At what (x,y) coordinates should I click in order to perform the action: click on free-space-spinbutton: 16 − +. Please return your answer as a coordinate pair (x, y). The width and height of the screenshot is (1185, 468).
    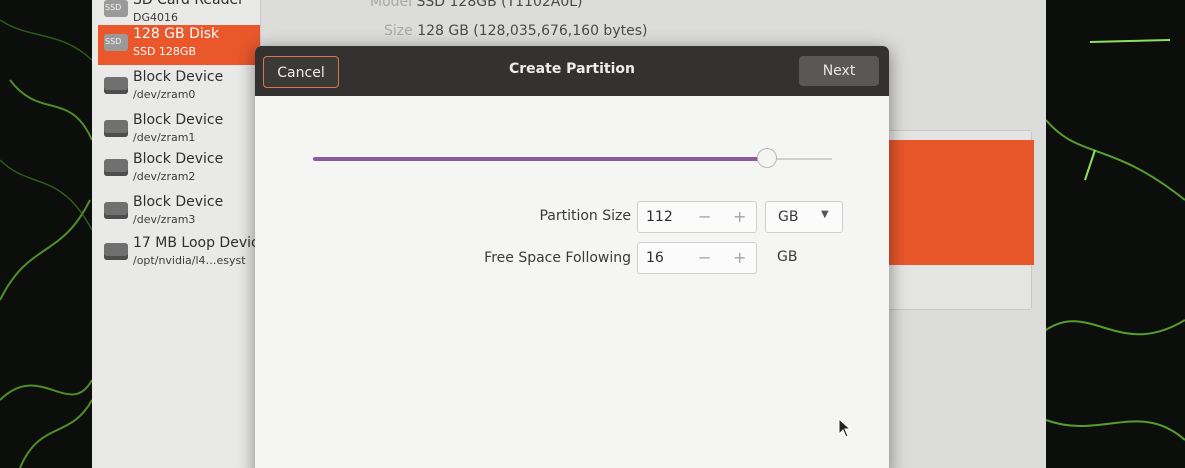
    Looking at the image, I should click on (697, 258).